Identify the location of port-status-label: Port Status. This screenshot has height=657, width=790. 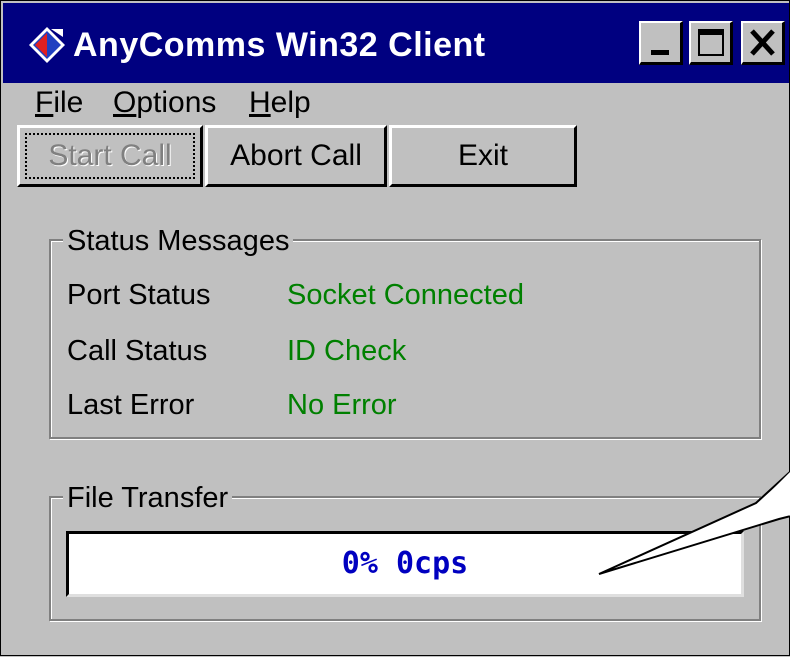
(139, 295).